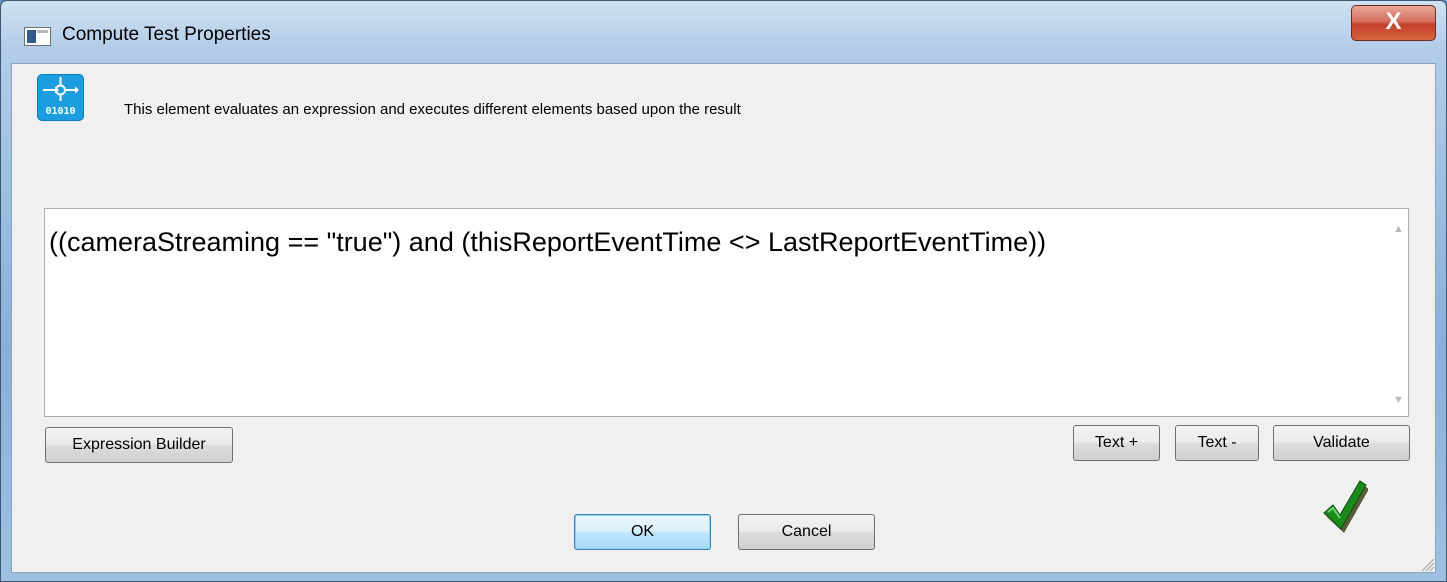 Image resolution: width=1447 pixels, height=582 pixels. Describe the element at coordinates (806, 532) in the screenshot. I see `cancel-button: Cancel` at that location.